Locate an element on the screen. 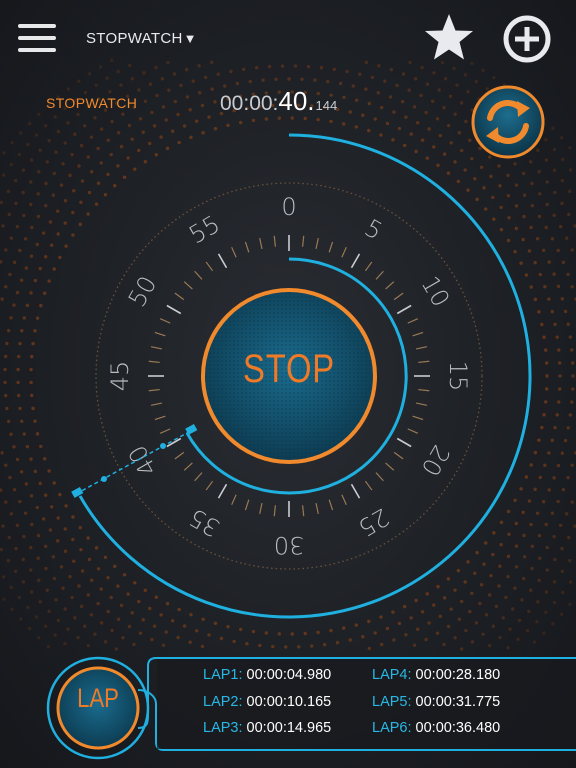  dial-number: 0 is located at coordinates (288, 207).